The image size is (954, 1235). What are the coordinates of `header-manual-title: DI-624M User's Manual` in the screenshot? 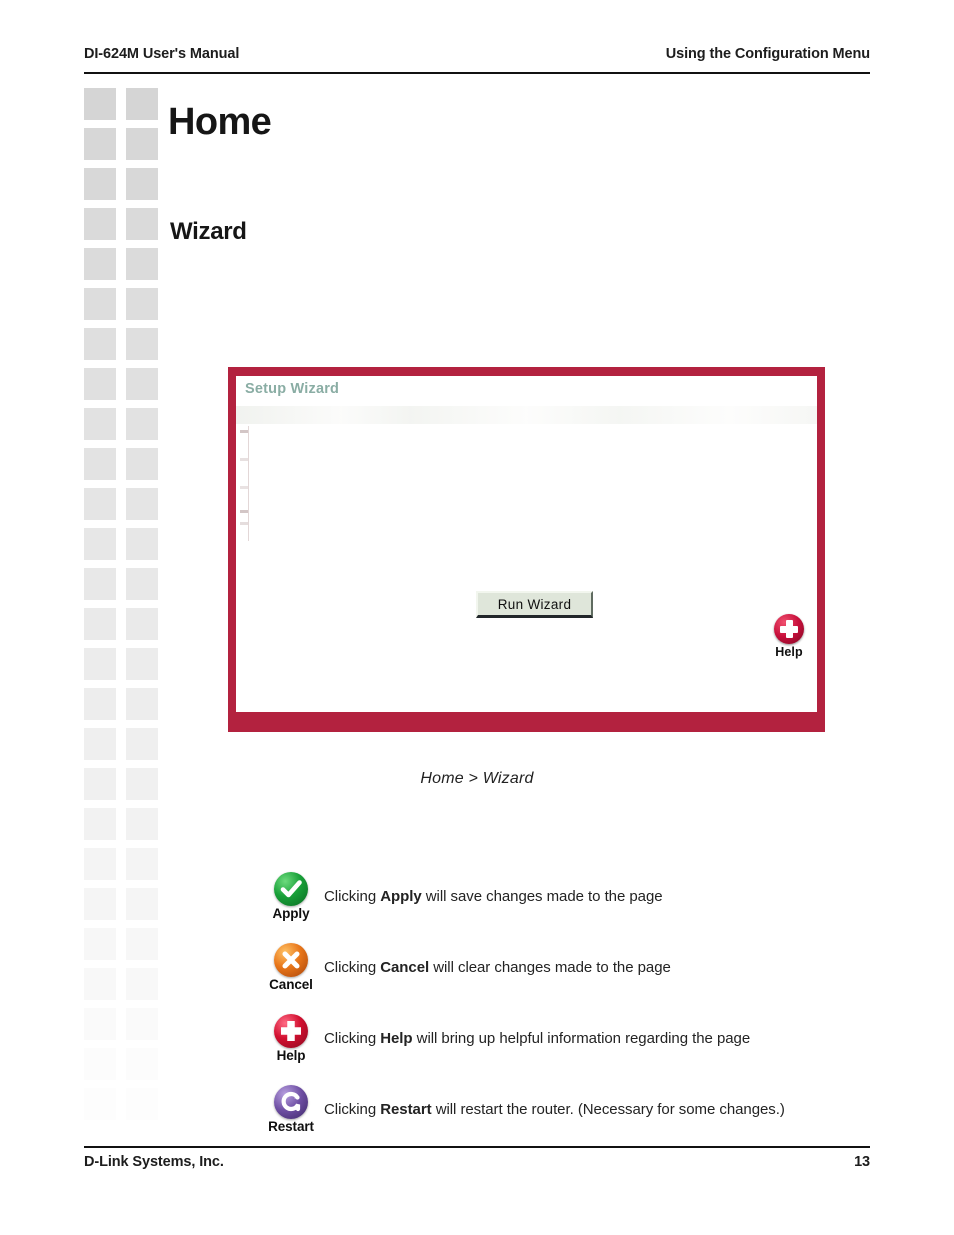 It's located at (162, 54).